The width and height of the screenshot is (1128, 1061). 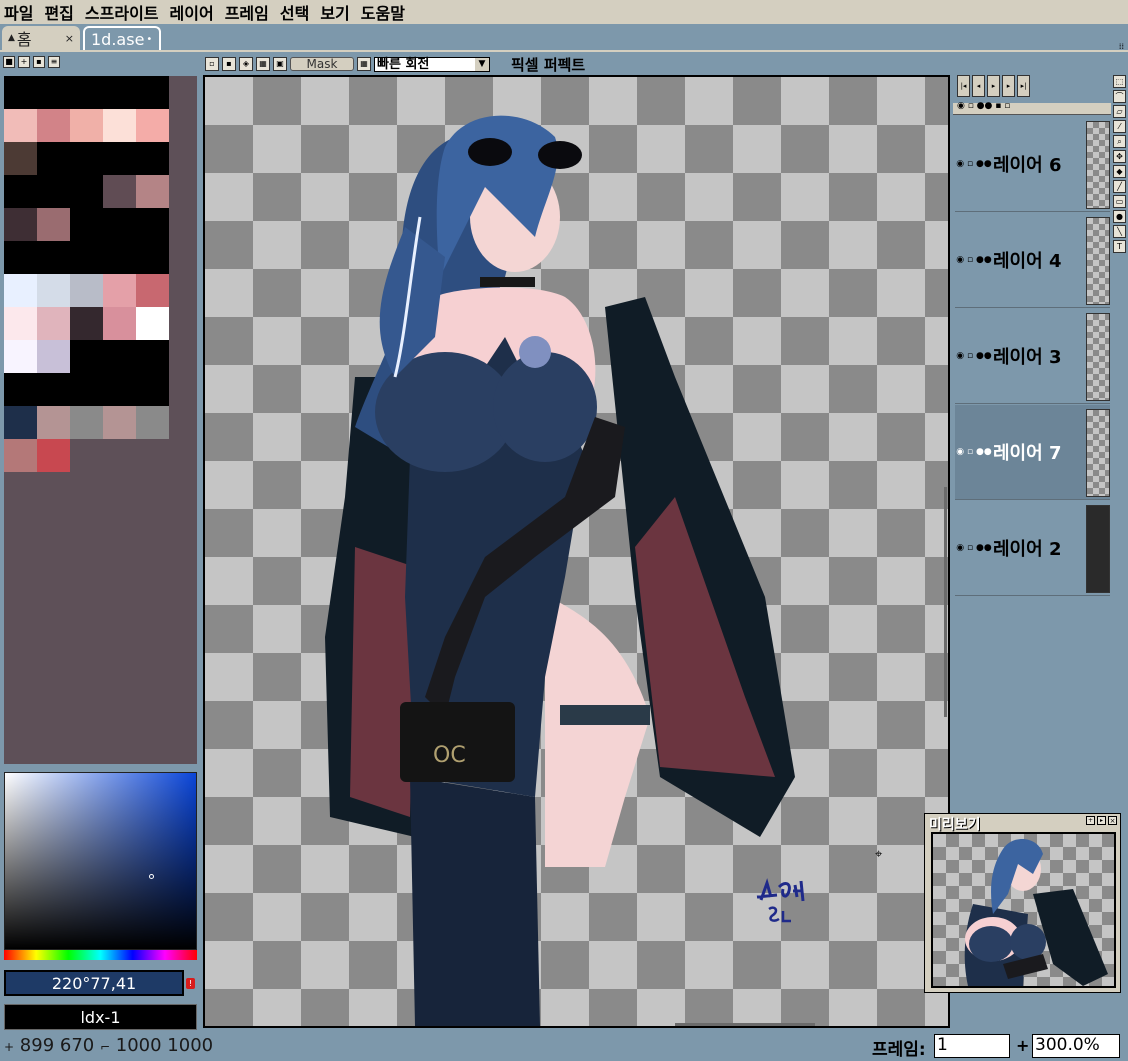 I want to click on opaque-bg-icon: ▪, so click(x=229, y=64).